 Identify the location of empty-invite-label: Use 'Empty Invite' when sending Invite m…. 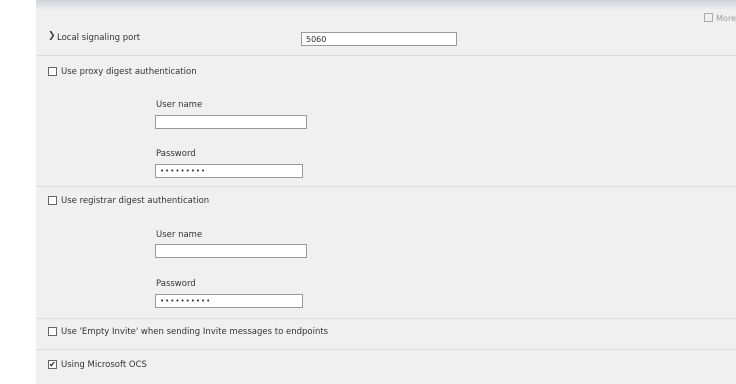
(195, 332).